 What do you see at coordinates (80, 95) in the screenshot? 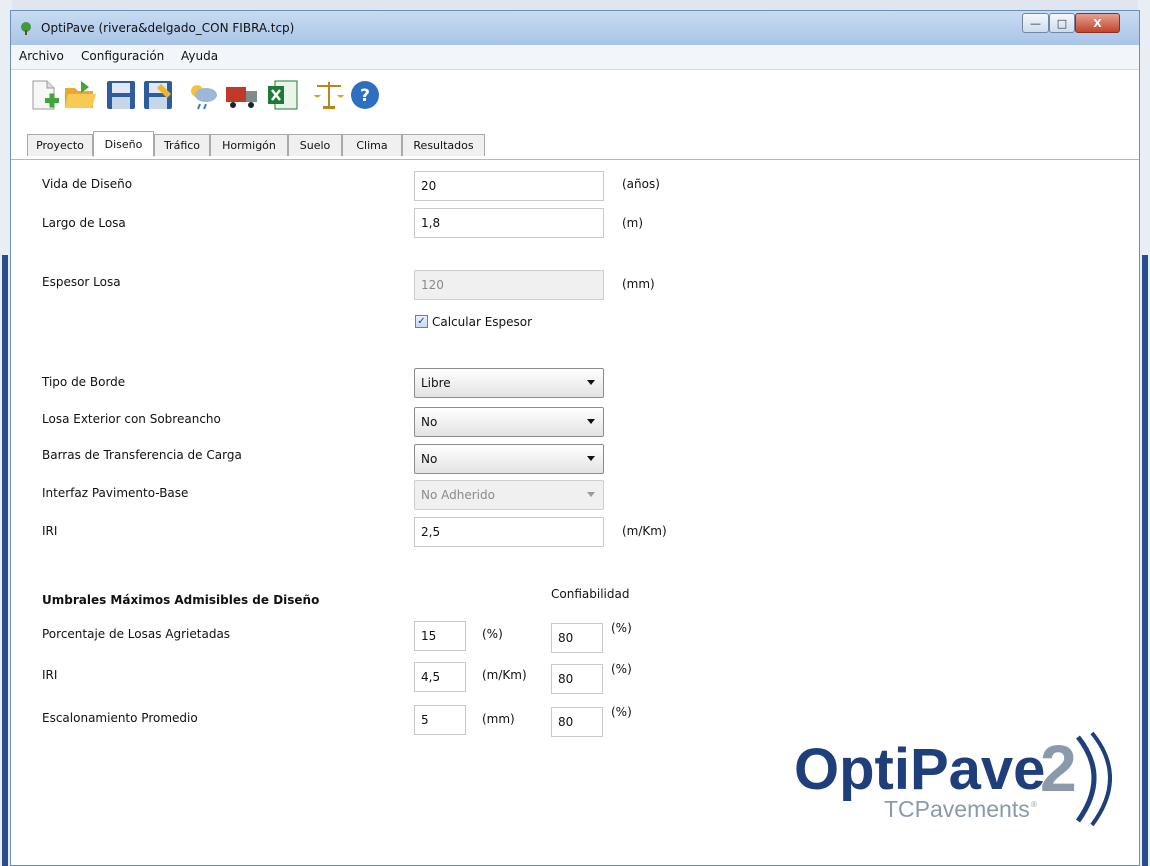
I see `open-folder-icon` at bounding box center [80, 95].